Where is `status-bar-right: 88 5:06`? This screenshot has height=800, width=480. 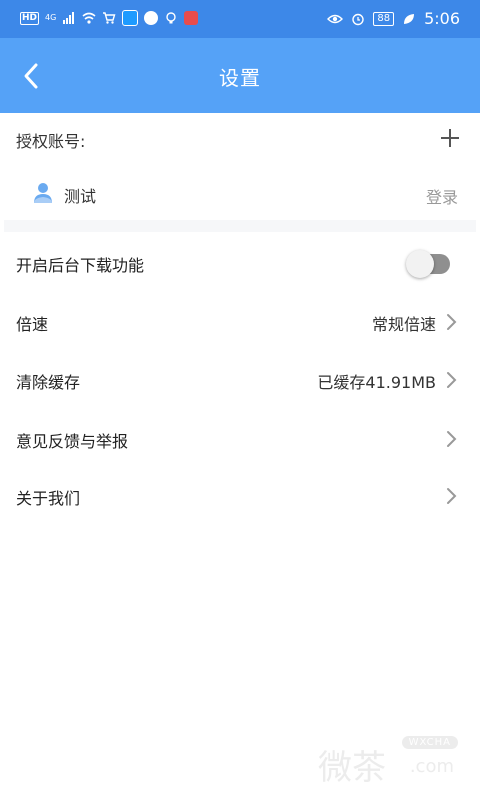 status-bar-right: 88 5:06 is located at coordinates (393, 18).